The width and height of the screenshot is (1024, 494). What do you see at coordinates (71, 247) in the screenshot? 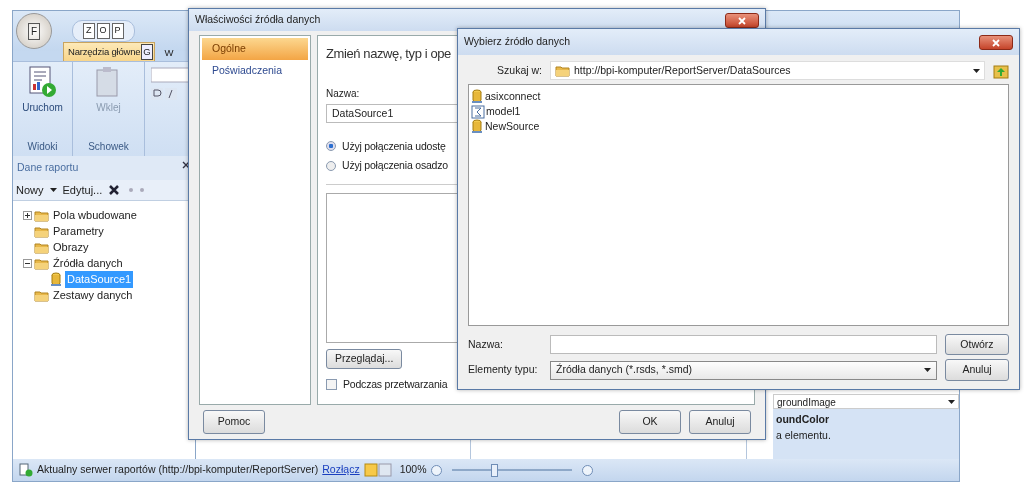
I see `tree-item: Obrazy` at bounding box center [71, 247].